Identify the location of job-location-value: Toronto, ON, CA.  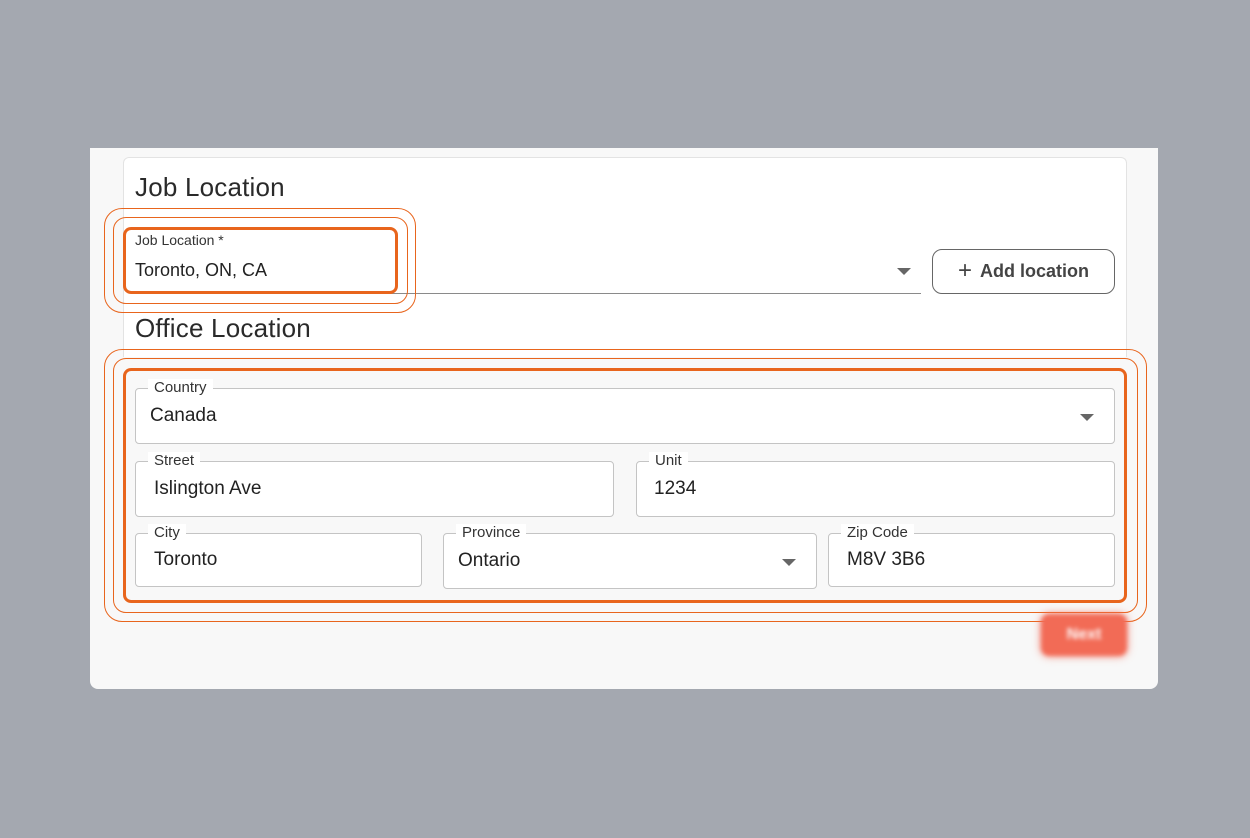
(201, 270).